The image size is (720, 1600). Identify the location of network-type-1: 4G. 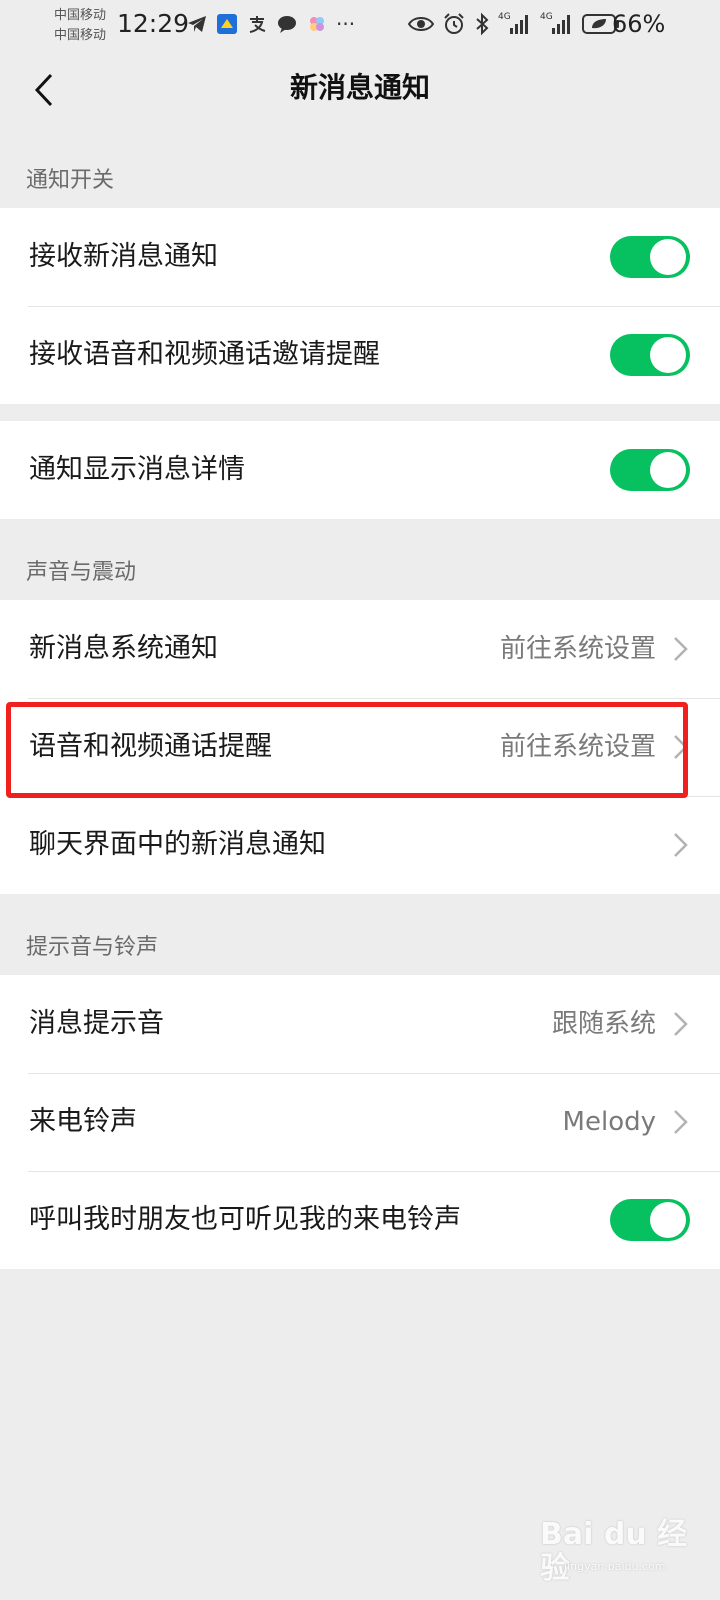
(504, 17).